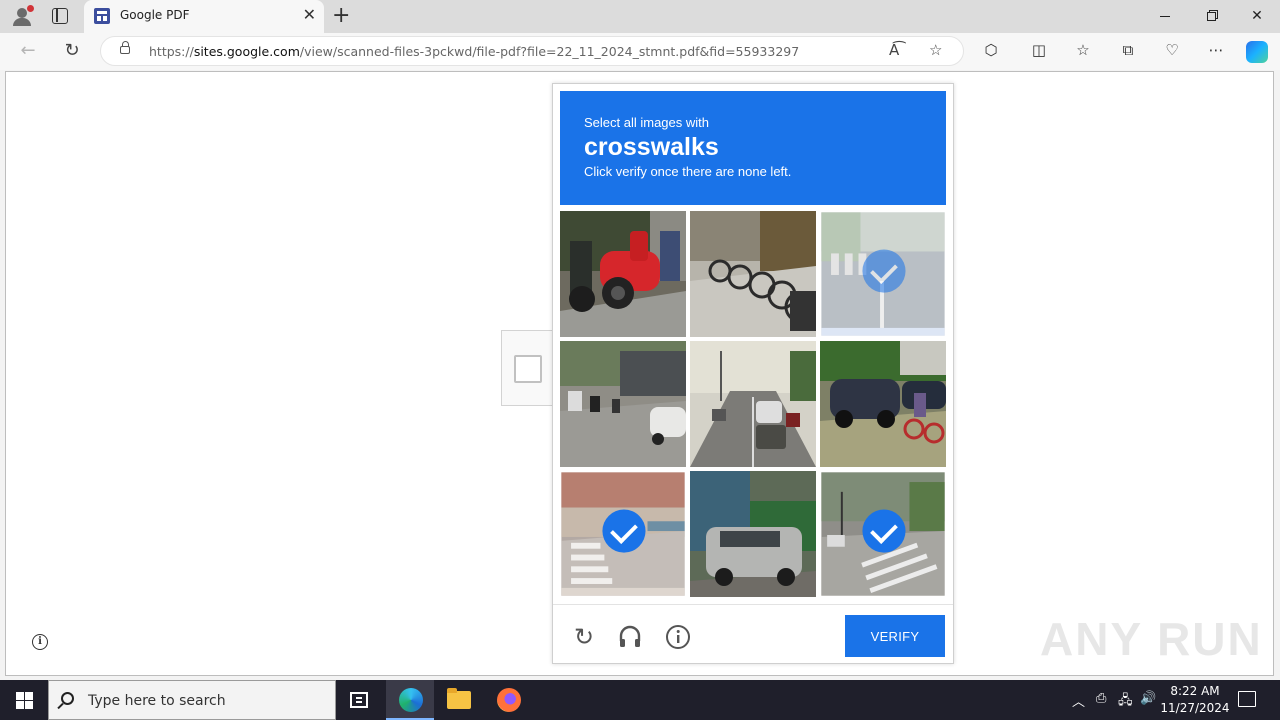 The height and width of the screenshot is (720, 1280). I want to click on notification-center-icon, so click(1247, 699).